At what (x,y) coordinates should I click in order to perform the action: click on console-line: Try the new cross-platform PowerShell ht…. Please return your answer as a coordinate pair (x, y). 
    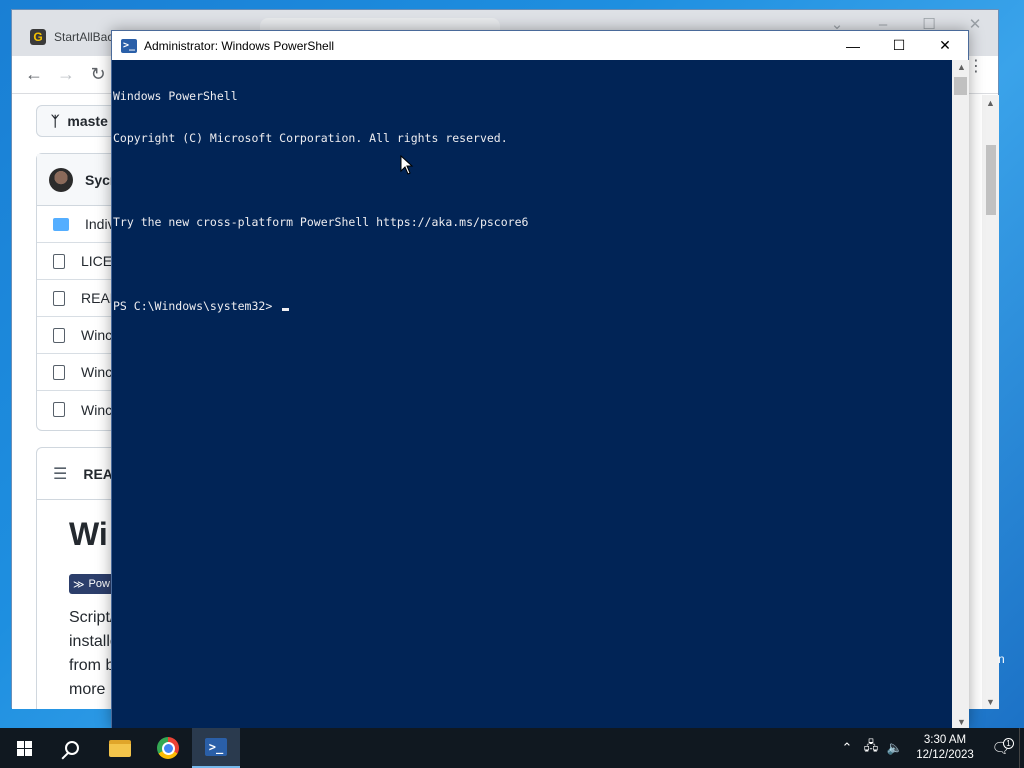
    Looking at the image, I should click on (321, 222).